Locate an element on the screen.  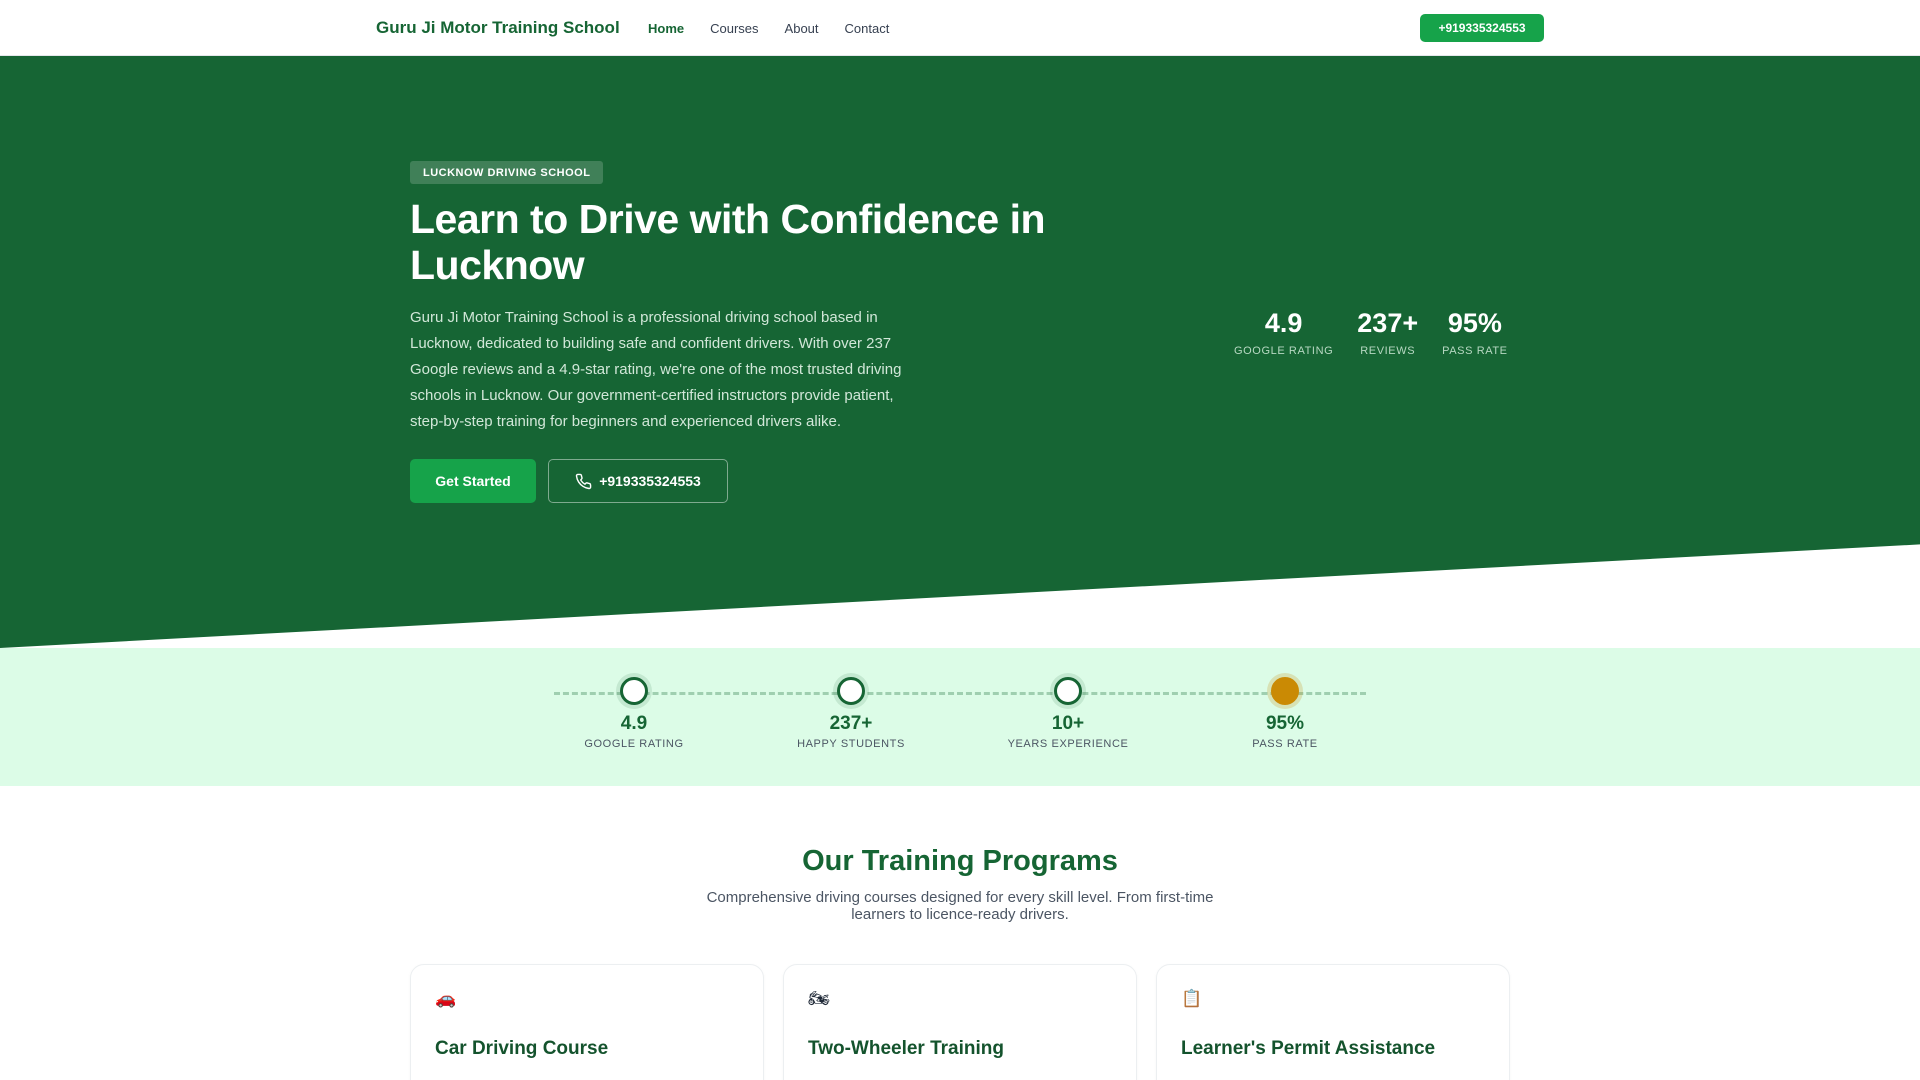
milestone-experience: 10+ YEARS EXPERIENCE is located at coordinates (1068, 713).